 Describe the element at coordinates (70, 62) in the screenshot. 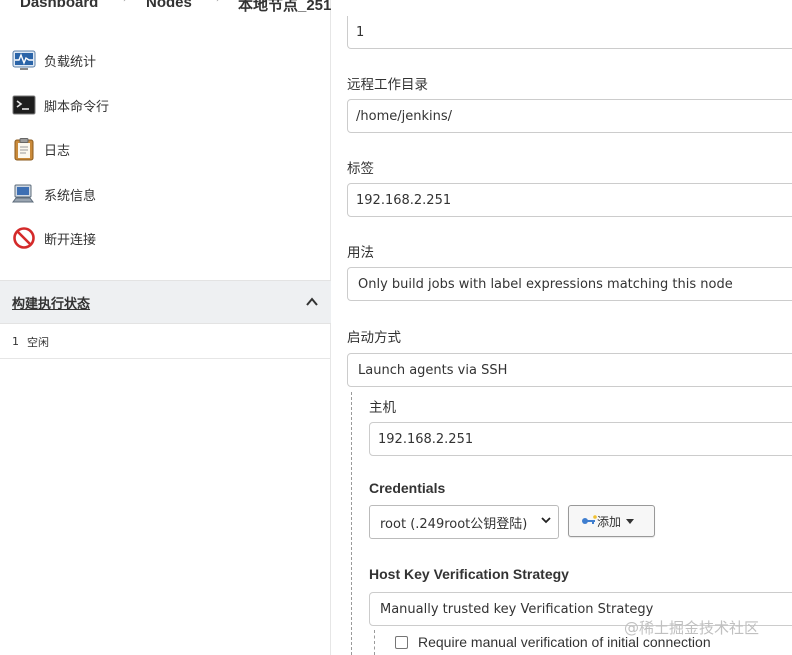

I see `task-label: 负载统计` at that location.